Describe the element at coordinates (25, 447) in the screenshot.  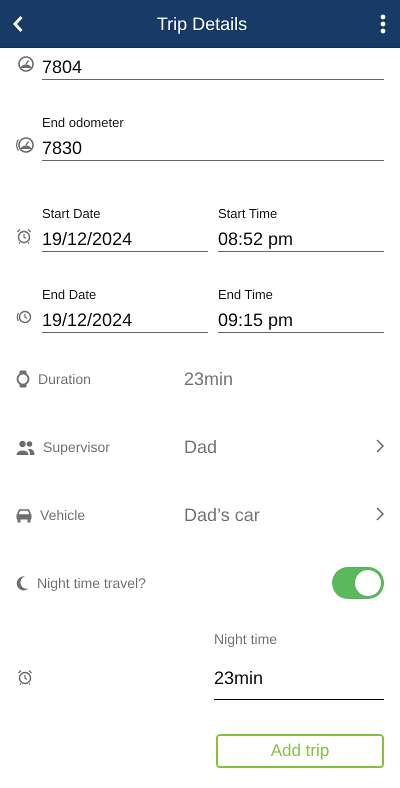
I see `people-icon` at that location.